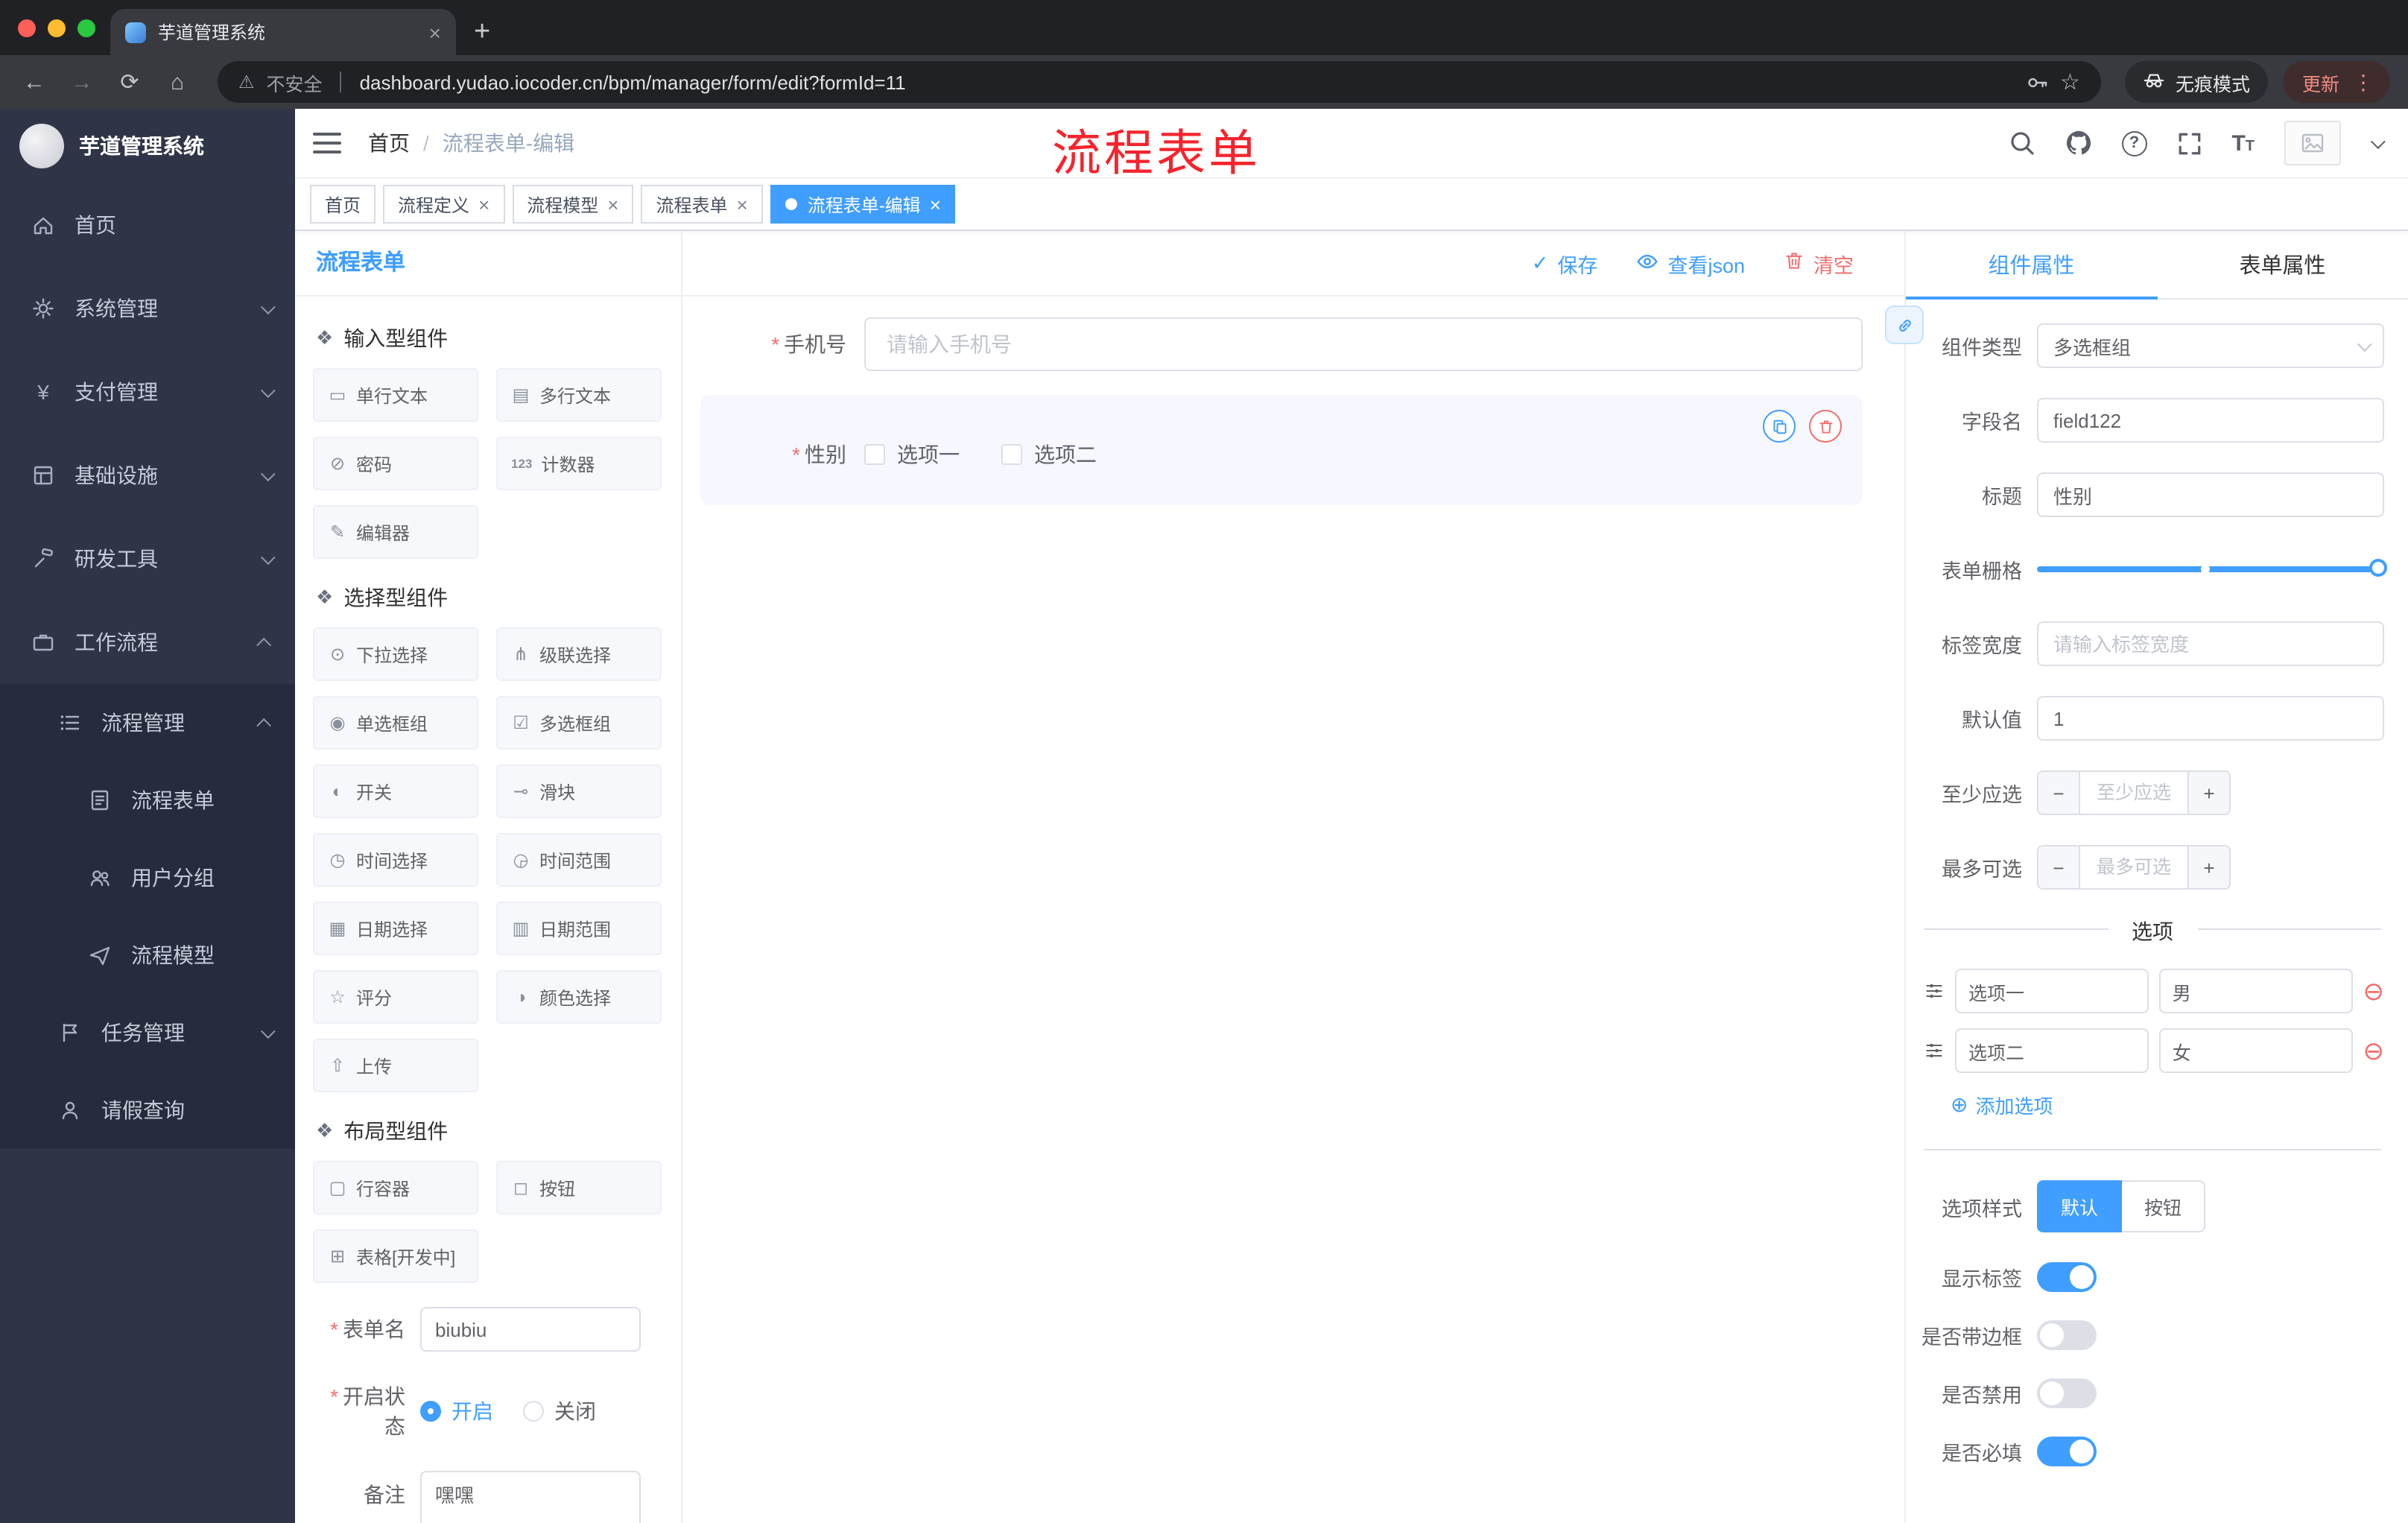 The width and height of the screenshot is (2408, 1523). Describe the element at coordinates (1904, 324) in the screenshot. I see `link-anchor-button` at that location.